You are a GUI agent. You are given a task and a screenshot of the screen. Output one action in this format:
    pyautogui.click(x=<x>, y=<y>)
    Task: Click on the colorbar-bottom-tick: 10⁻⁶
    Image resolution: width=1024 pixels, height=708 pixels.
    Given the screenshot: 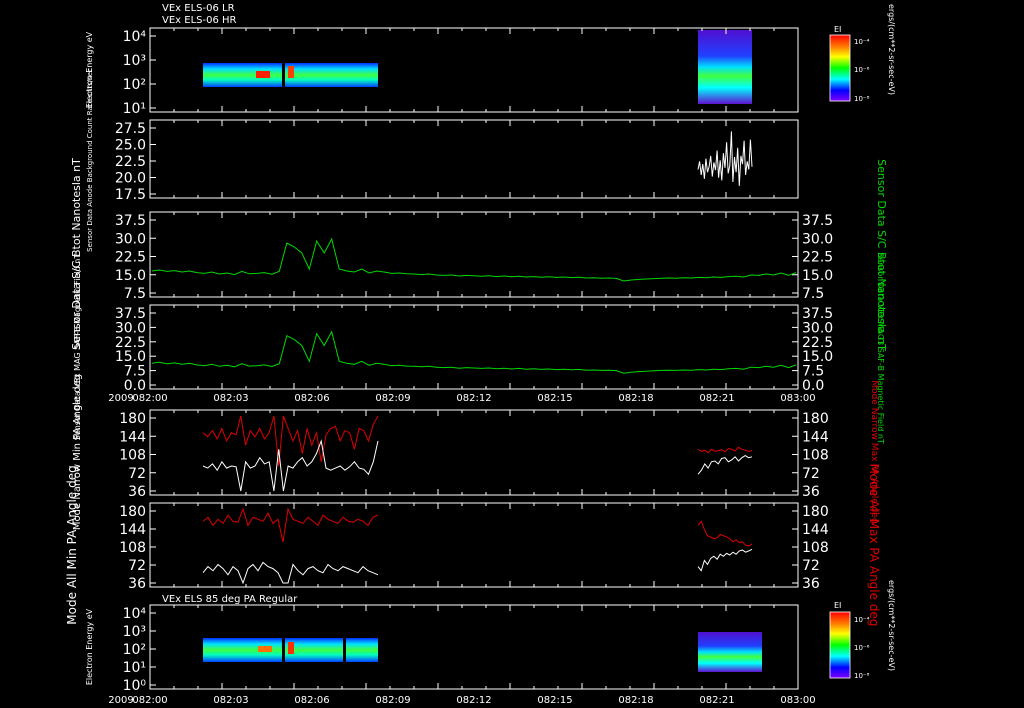 What is the action you would take?
    pyautogui.click(x=862, y=648)
    